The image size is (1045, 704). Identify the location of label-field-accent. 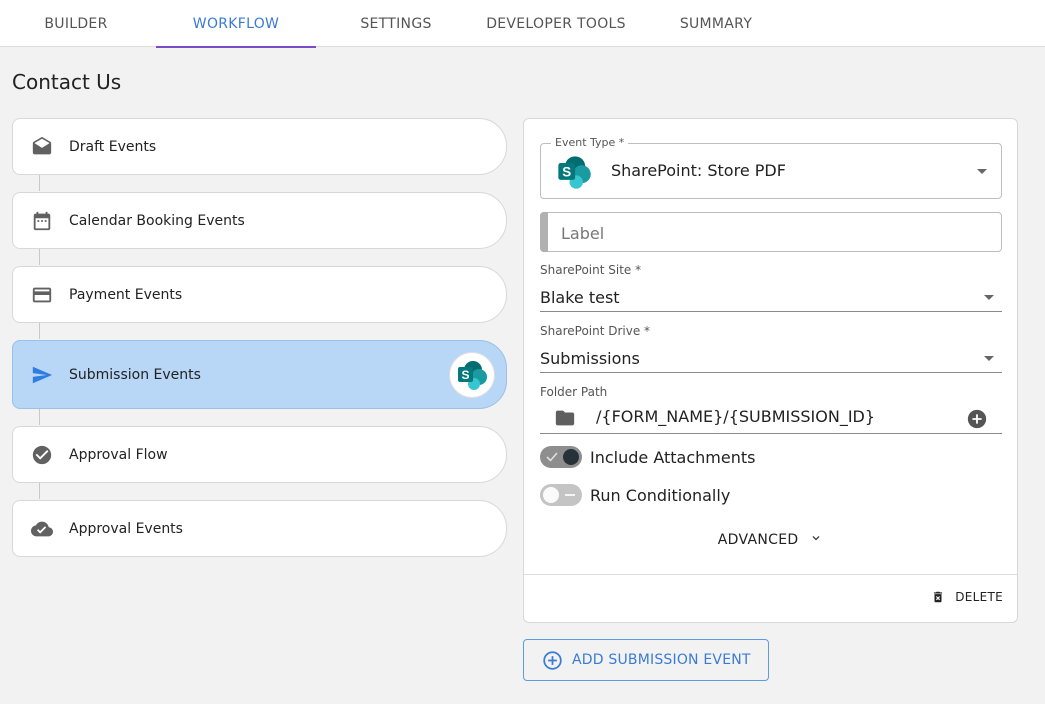
(544, 232).